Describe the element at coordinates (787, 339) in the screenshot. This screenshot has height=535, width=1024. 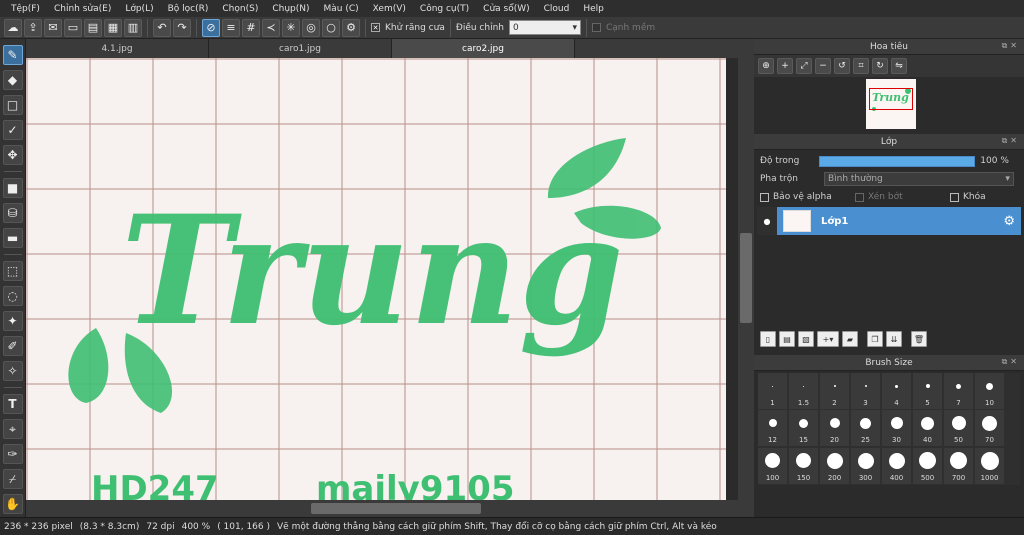
I see `new-raster-layer-icon: ▤` at that location.